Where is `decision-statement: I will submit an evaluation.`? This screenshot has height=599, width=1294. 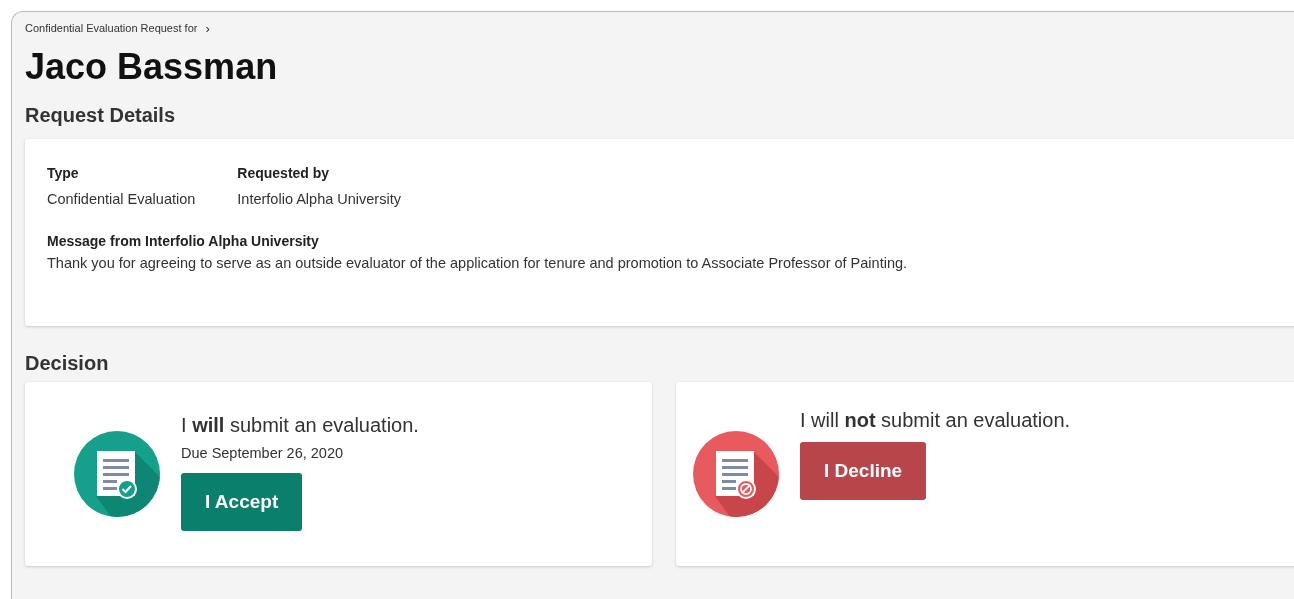 decision-statement: I will submit an evaluation. is located at coordinates (300, 425).